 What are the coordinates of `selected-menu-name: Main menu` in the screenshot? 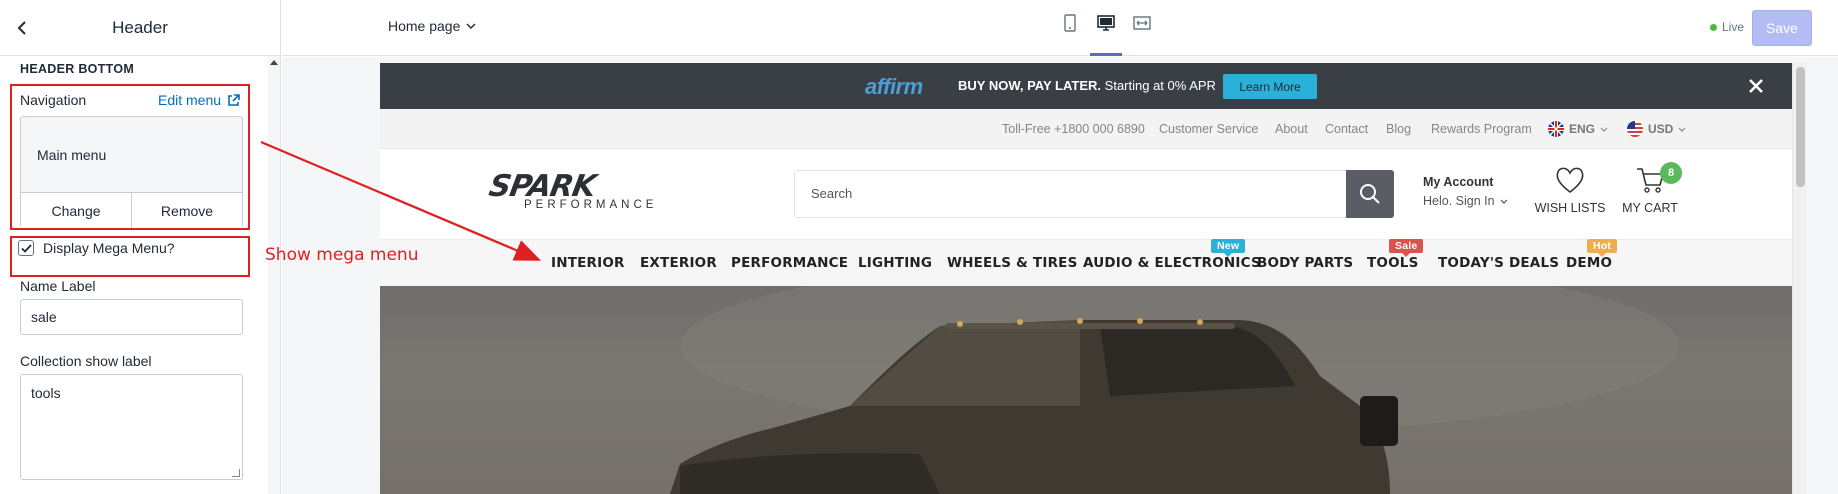 It's located at (72, 155).